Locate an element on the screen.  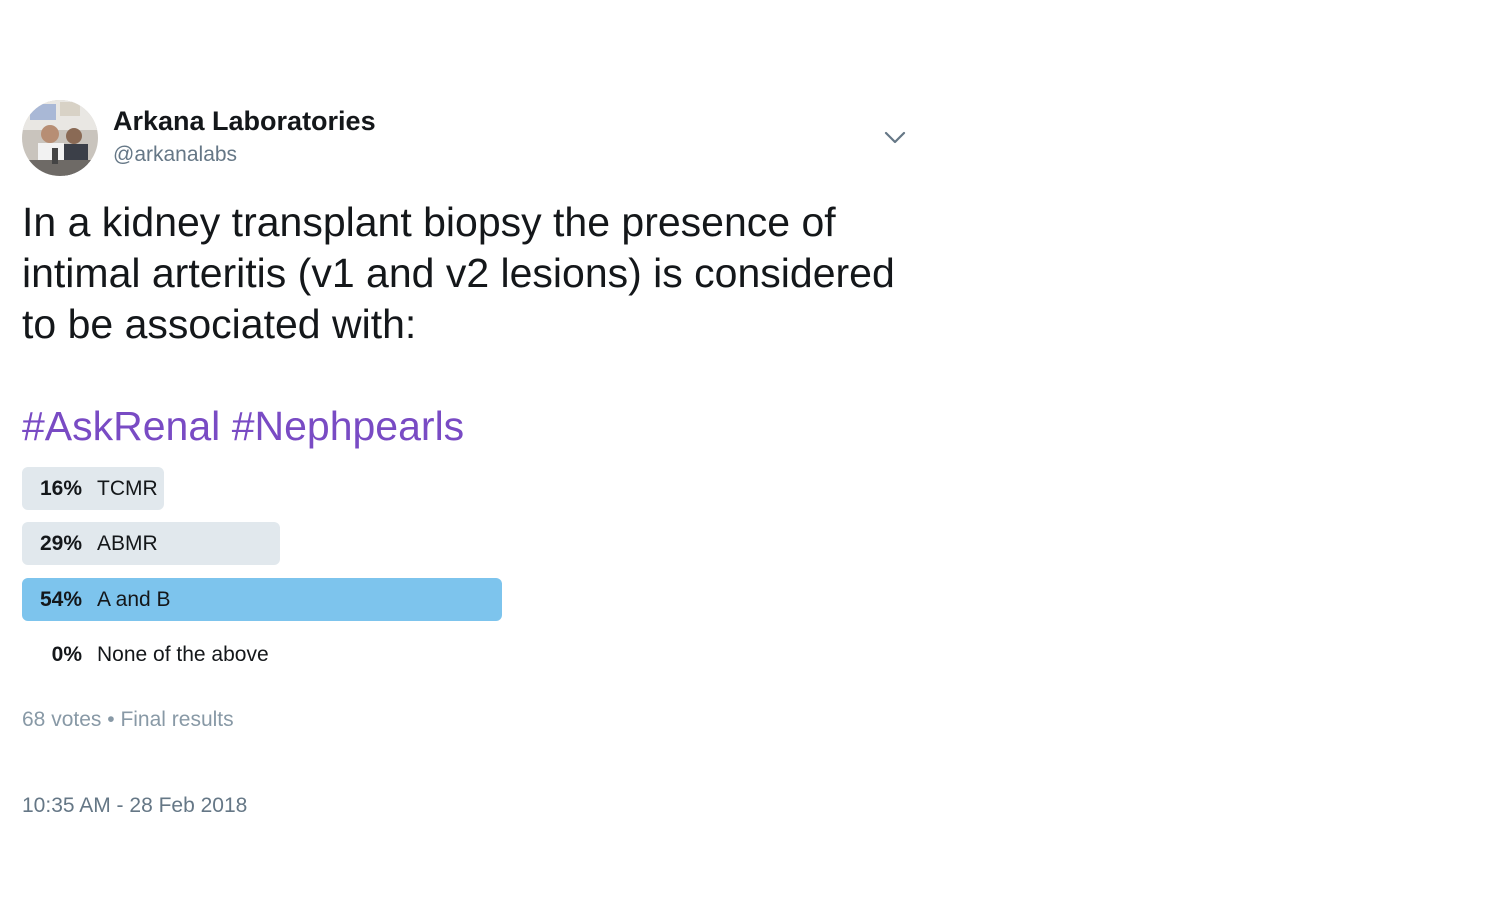
avatar is located at coordinates (60, 138).